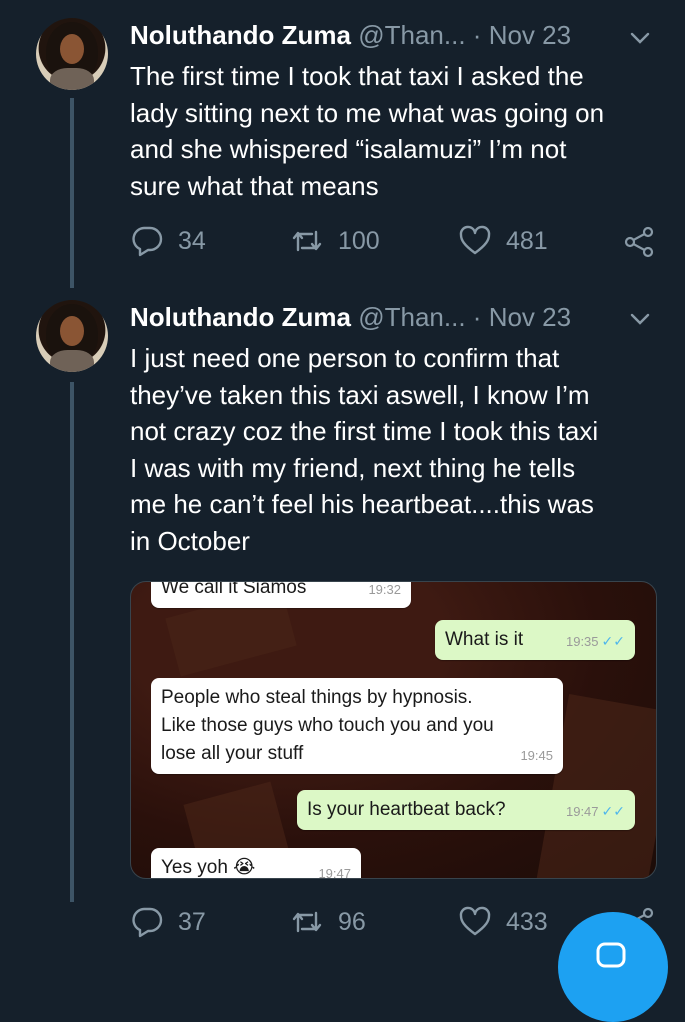 The height and width of the screenshot is (1022, 685). I want to click on tweet-text-line: and she whispered “isalamuzi” I’m not, so click(348, 149).